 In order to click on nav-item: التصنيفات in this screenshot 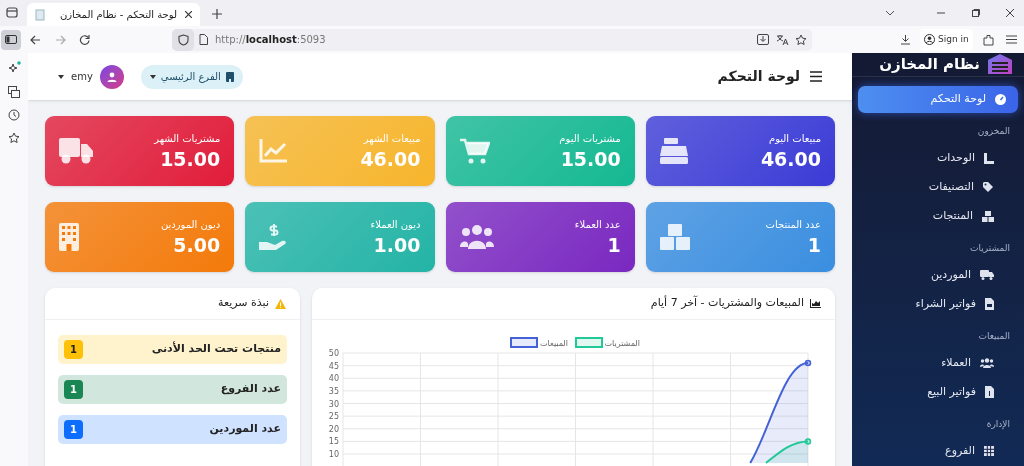, I will do `click(938, 187)`.